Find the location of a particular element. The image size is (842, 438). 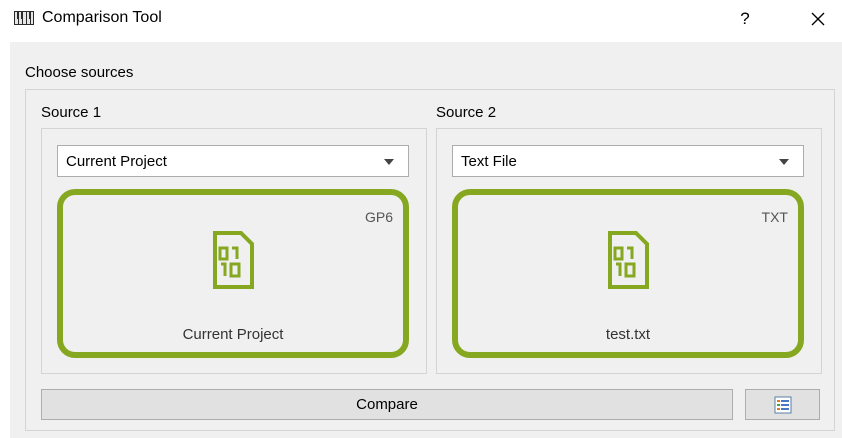

source1-extension: GP6 is located at coordinates (378, 217).